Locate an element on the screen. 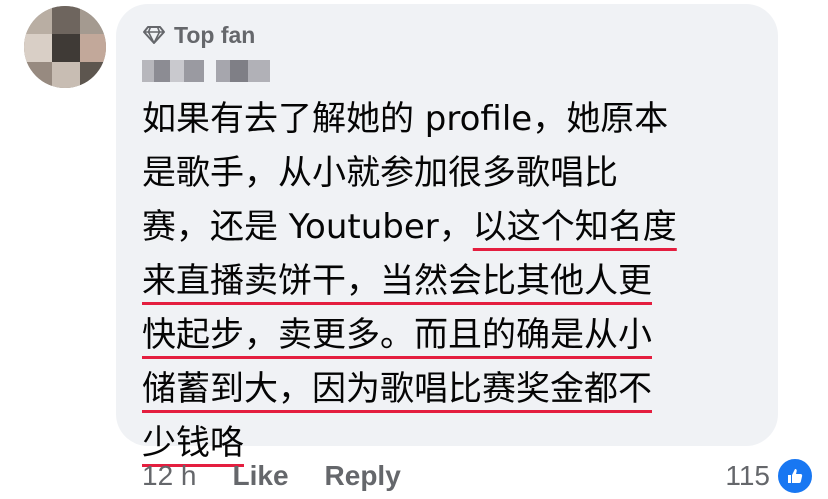 The height and width of the screenshot is (499, 828). comment-line: 来直播卖饼干，当然会比其他人更 is located at coordinates (453, 281).